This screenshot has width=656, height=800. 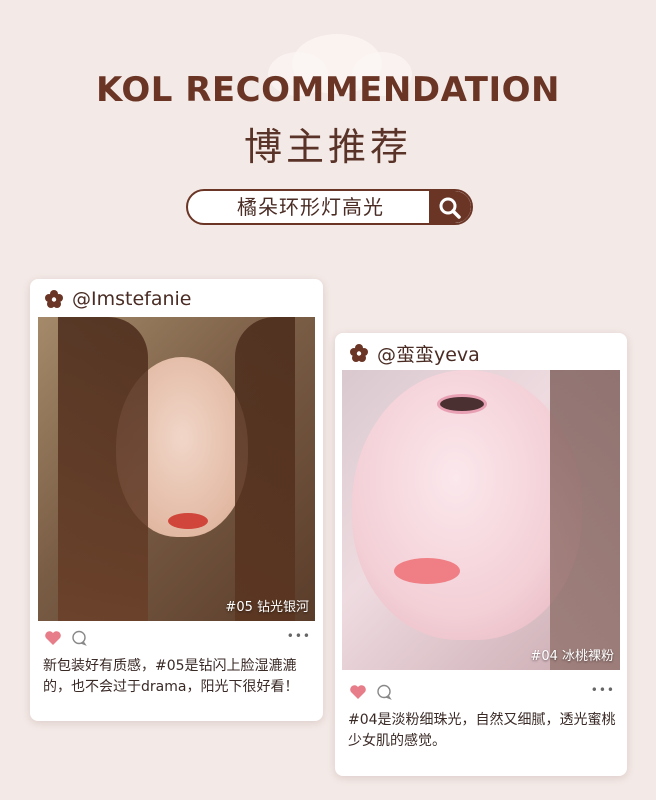 I want to click on kol-handle: @Imstefanie, so click(x=132, y=299).